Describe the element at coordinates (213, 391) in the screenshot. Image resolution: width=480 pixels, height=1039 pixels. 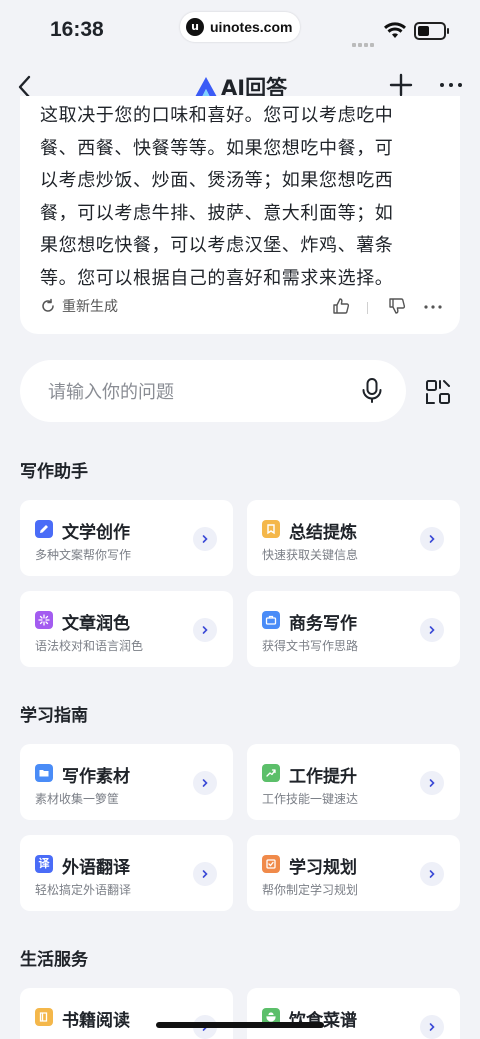
I see `question-input: 请输入你的问题` at that location.